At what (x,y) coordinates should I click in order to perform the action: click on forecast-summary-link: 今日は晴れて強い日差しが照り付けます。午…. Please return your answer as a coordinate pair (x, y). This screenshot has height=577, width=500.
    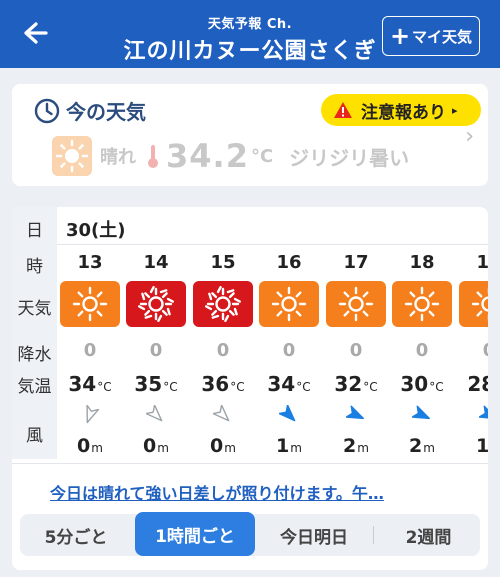
    Looking at the image, I should click on (217, 492).